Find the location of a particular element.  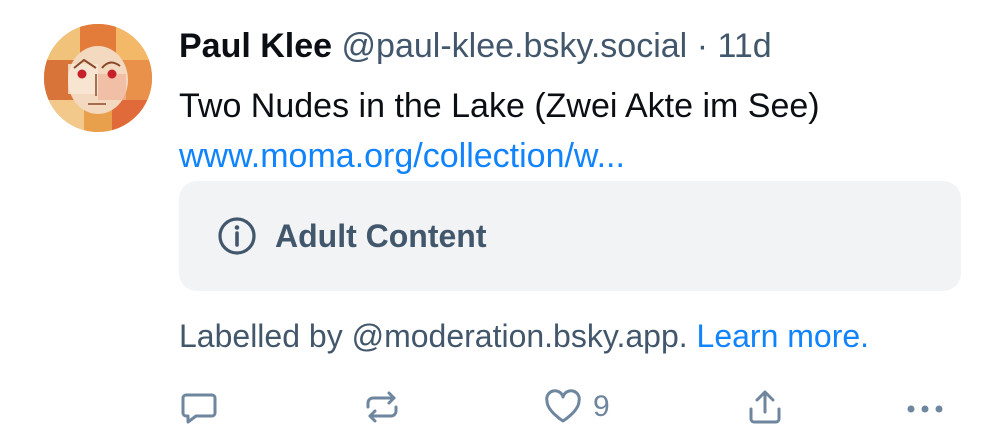

author-avatar is located at coordinates (98, 78).